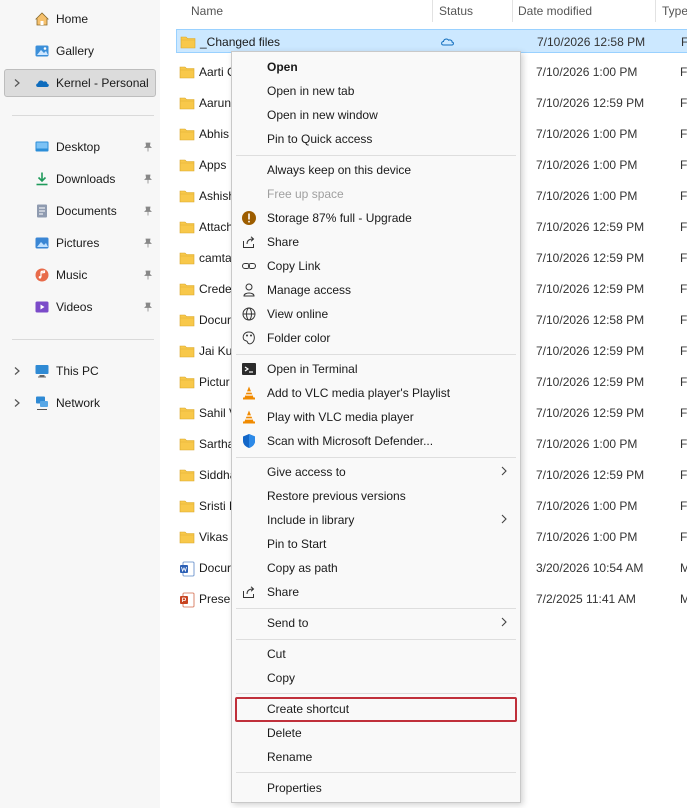 This screenshot has height=808, width=687. I want to click on menu-item-copy: Copy, so click(376, 678).